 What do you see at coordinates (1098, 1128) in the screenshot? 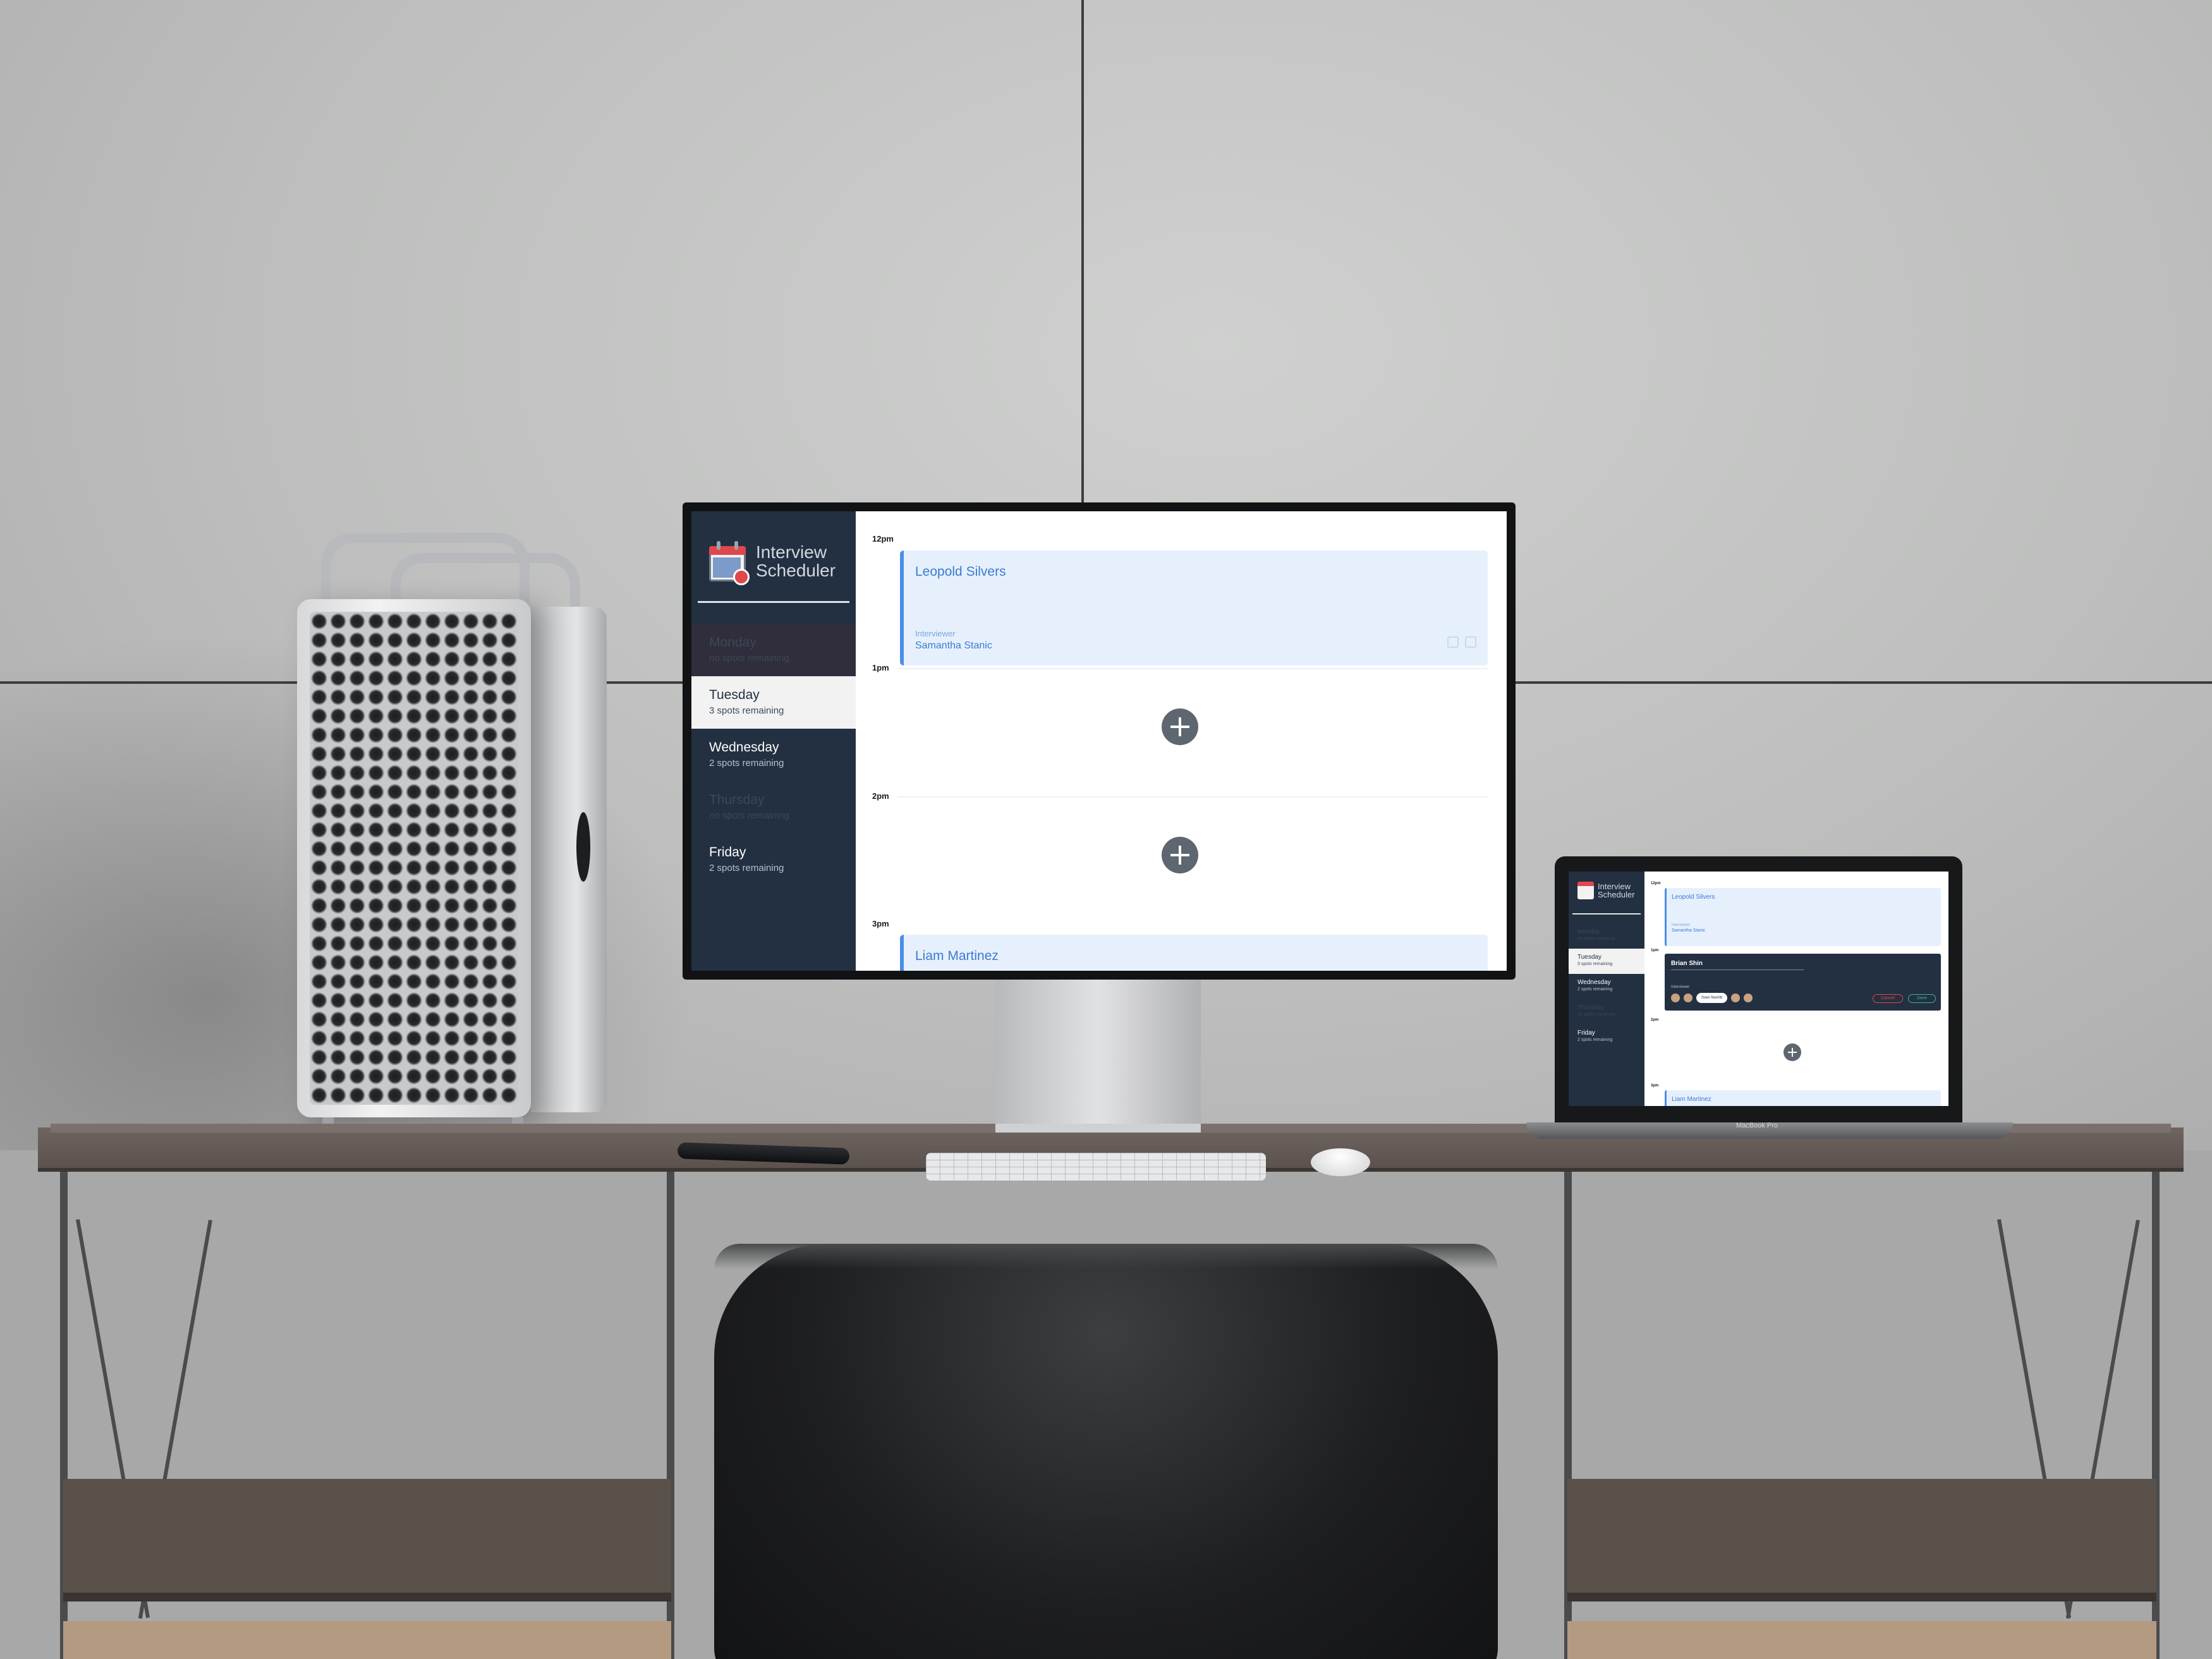
I see `monitor-stand-base` at bounding box center [1098, 1128].